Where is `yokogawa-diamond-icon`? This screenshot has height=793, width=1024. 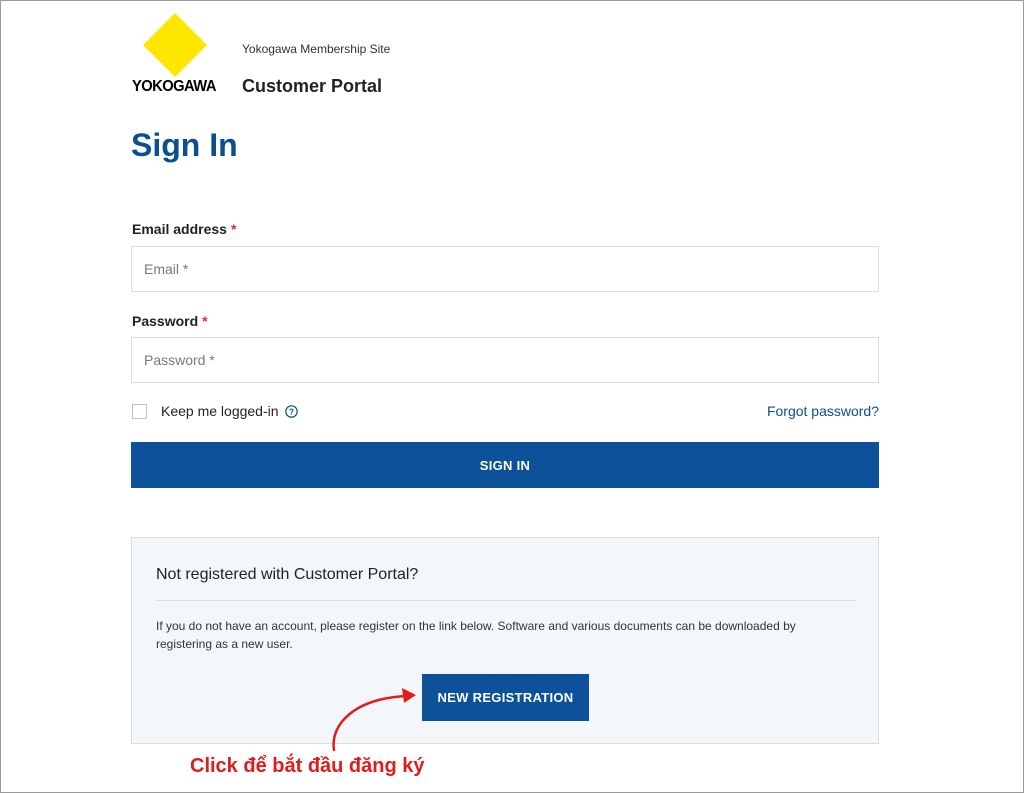
yokogawa-diamond-icon is located at coordinates (175, 45).